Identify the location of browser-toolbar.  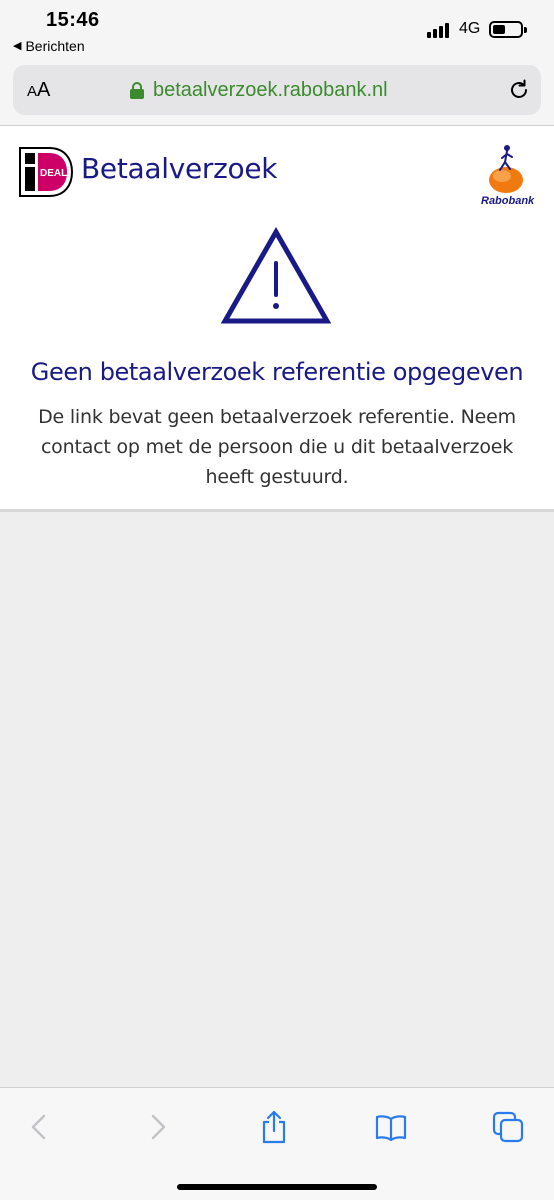
(277, 1143).